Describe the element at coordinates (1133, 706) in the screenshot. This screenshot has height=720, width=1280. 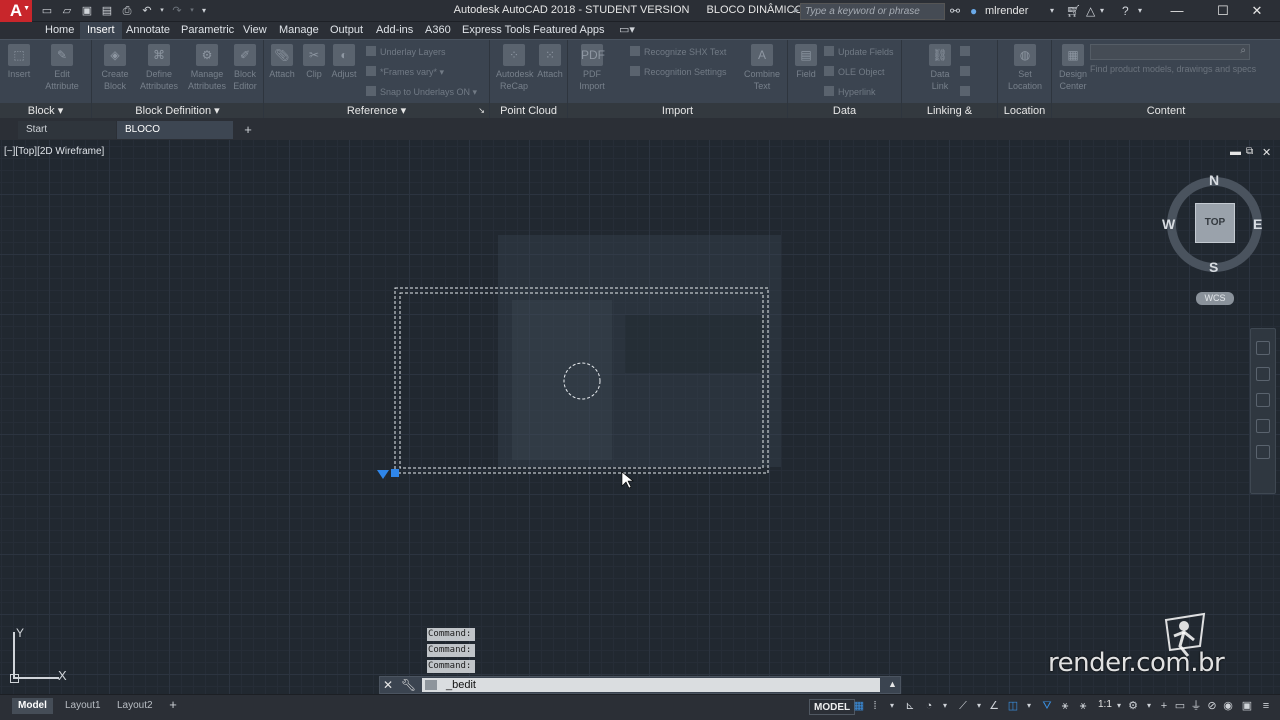
I see `workspace-gear-icon: ⚙` at that location.